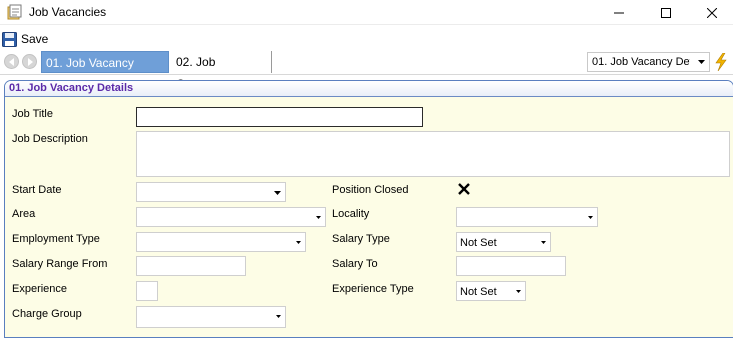  What do you see at coordinates (37, 190) in the screenshot?
I see `start-date-label: Start Date` at bounding box center [37, 190].